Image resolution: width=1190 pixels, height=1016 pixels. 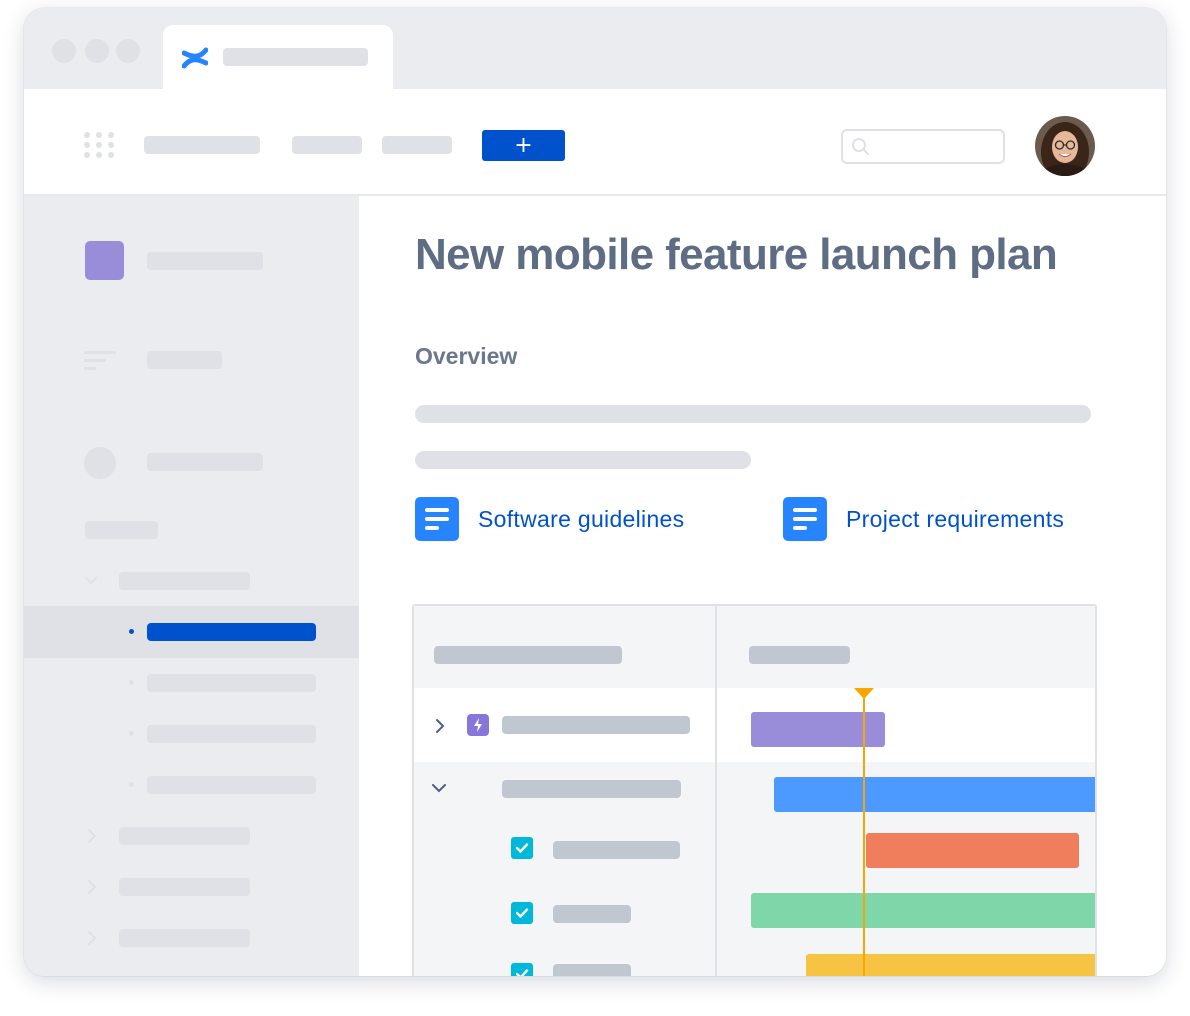 I want to click on column-header-work, so click(x=528, y=655).